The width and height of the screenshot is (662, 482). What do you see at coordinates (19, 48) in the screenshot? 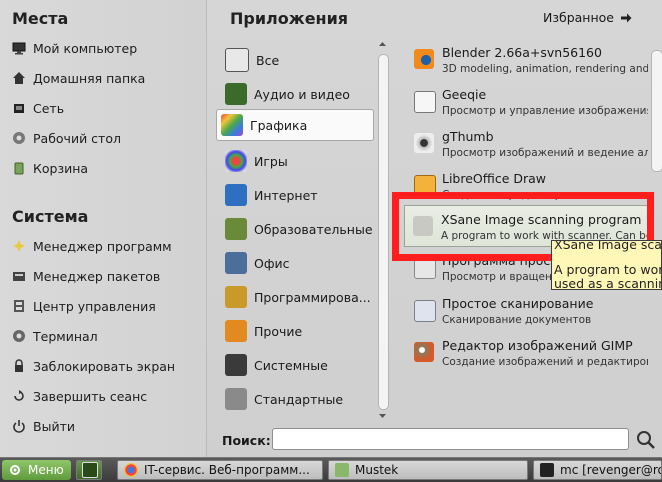
I see `computer-icon` at bounding box center [19, 48].